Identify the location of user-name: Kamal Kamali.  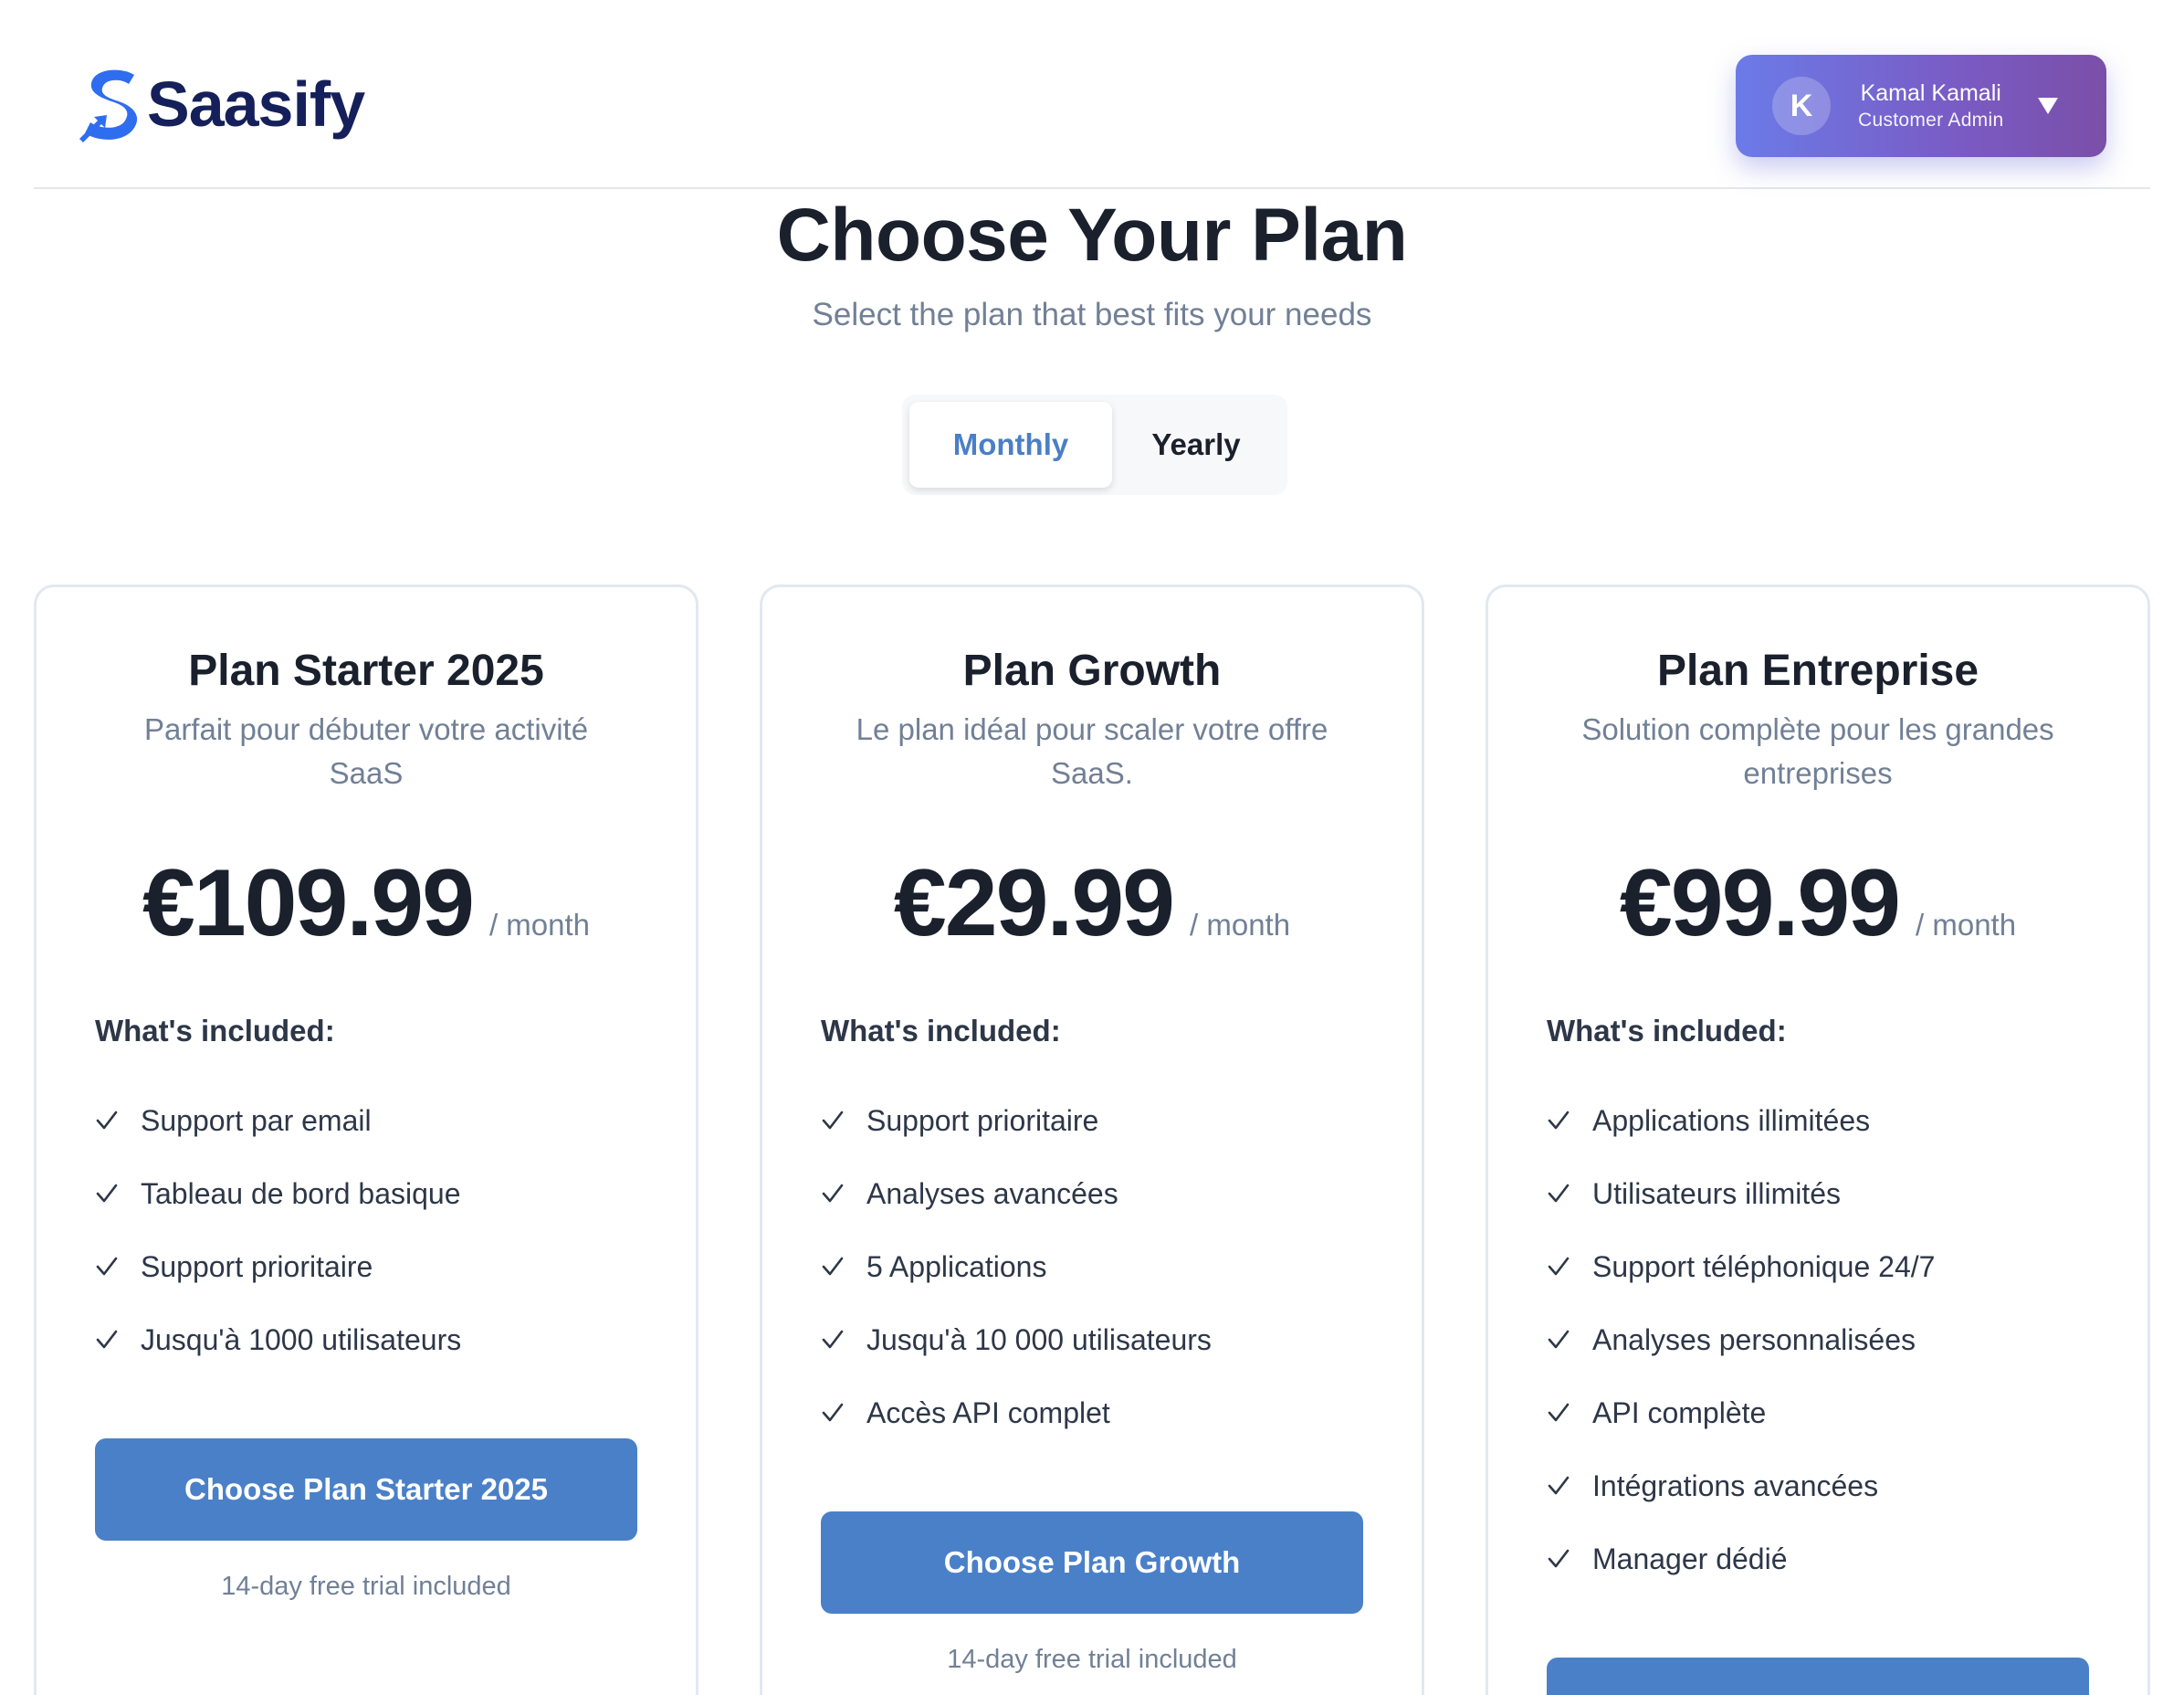
(1931, 93).